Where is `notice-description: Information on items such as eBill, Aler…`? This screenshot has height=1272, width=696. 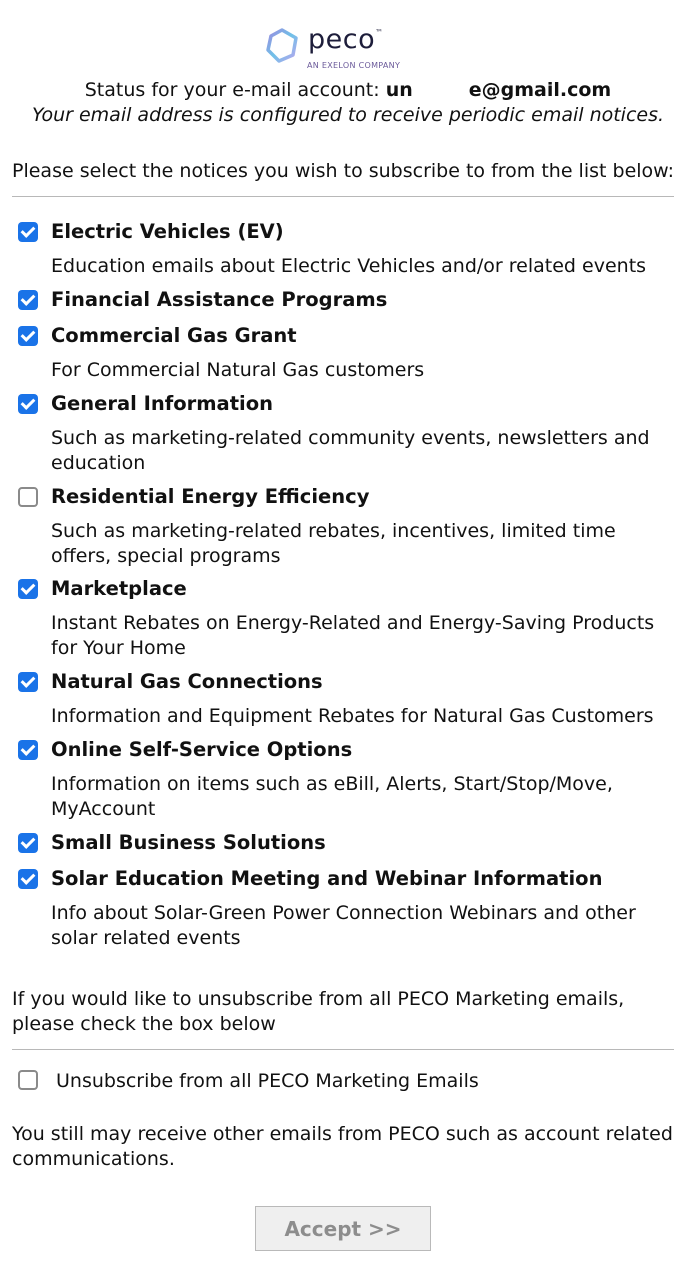 notice-description: Information on items such as eBill, Aler… is located at coordinates (332, 796).